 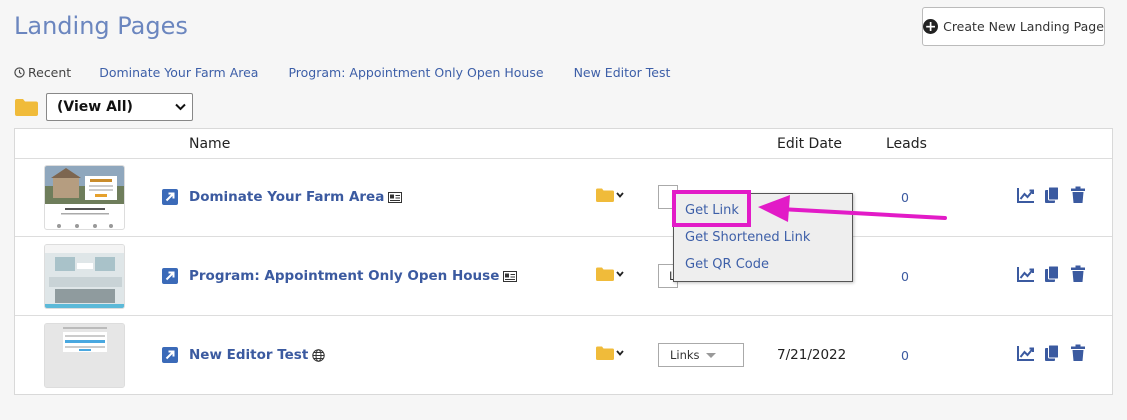 What do you see at coordinates (287, 197) in the screenshot?
I see `row-name: Dominate Your Farm Area` at bounding box center [287, 197].